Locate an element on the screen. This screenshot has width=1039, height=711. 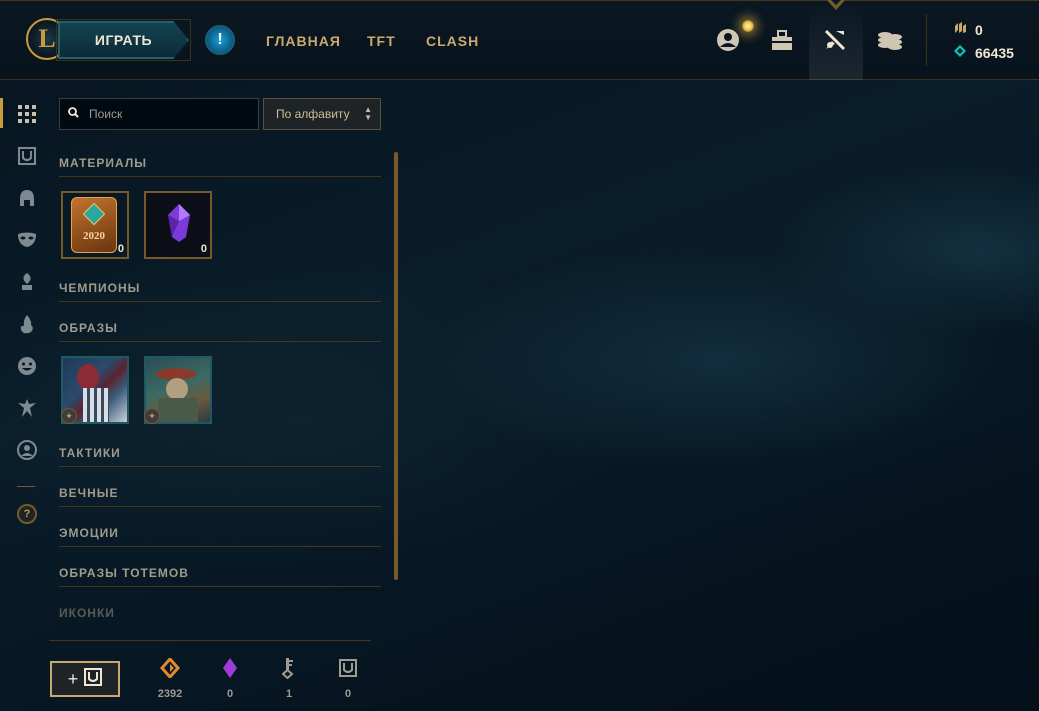
active-tab-indicator-inner is located at coordinates (836, 2).